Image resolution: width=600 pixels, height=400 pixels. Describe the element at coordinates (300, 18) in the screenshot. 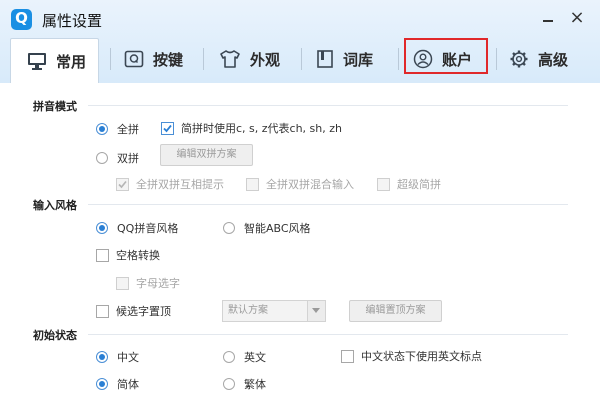

I see `title-bar: Q 属性设置 ×` at that location.